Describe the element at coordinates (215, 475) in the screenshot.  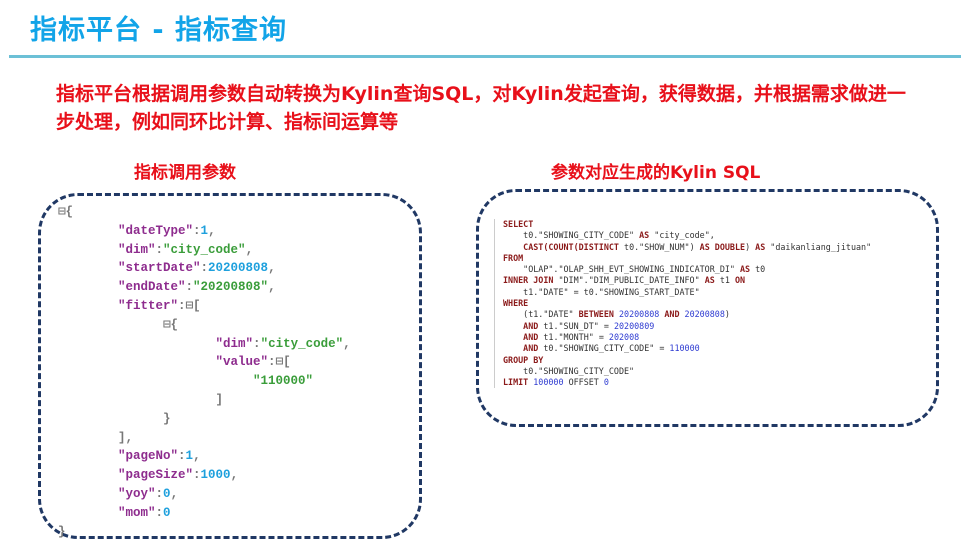
I see `json-token: 1000` at that location.